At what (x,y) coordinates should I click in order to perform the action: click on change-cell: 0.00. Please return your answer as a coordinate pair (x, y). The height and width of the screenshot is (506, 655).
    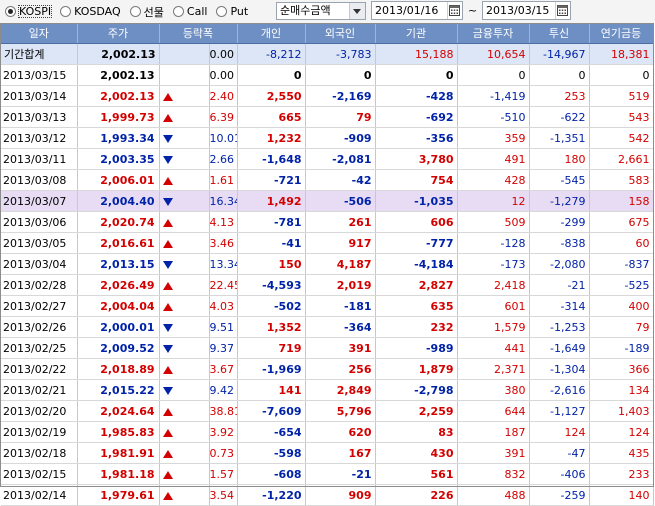
    Looking at the image, I should click on (223, 75).